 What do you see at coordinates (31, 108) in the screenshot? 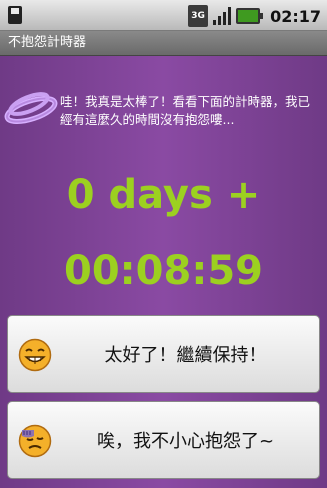
I see `wristband-icon` at bounding box center [31, 108].